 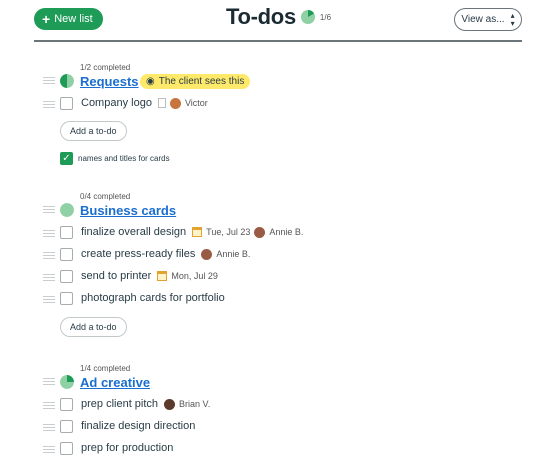 What do you see at coordinates (194, 276) in the screenshot?
I see `due-date: Mon, Jul 29` at bounding box center [194, 276].